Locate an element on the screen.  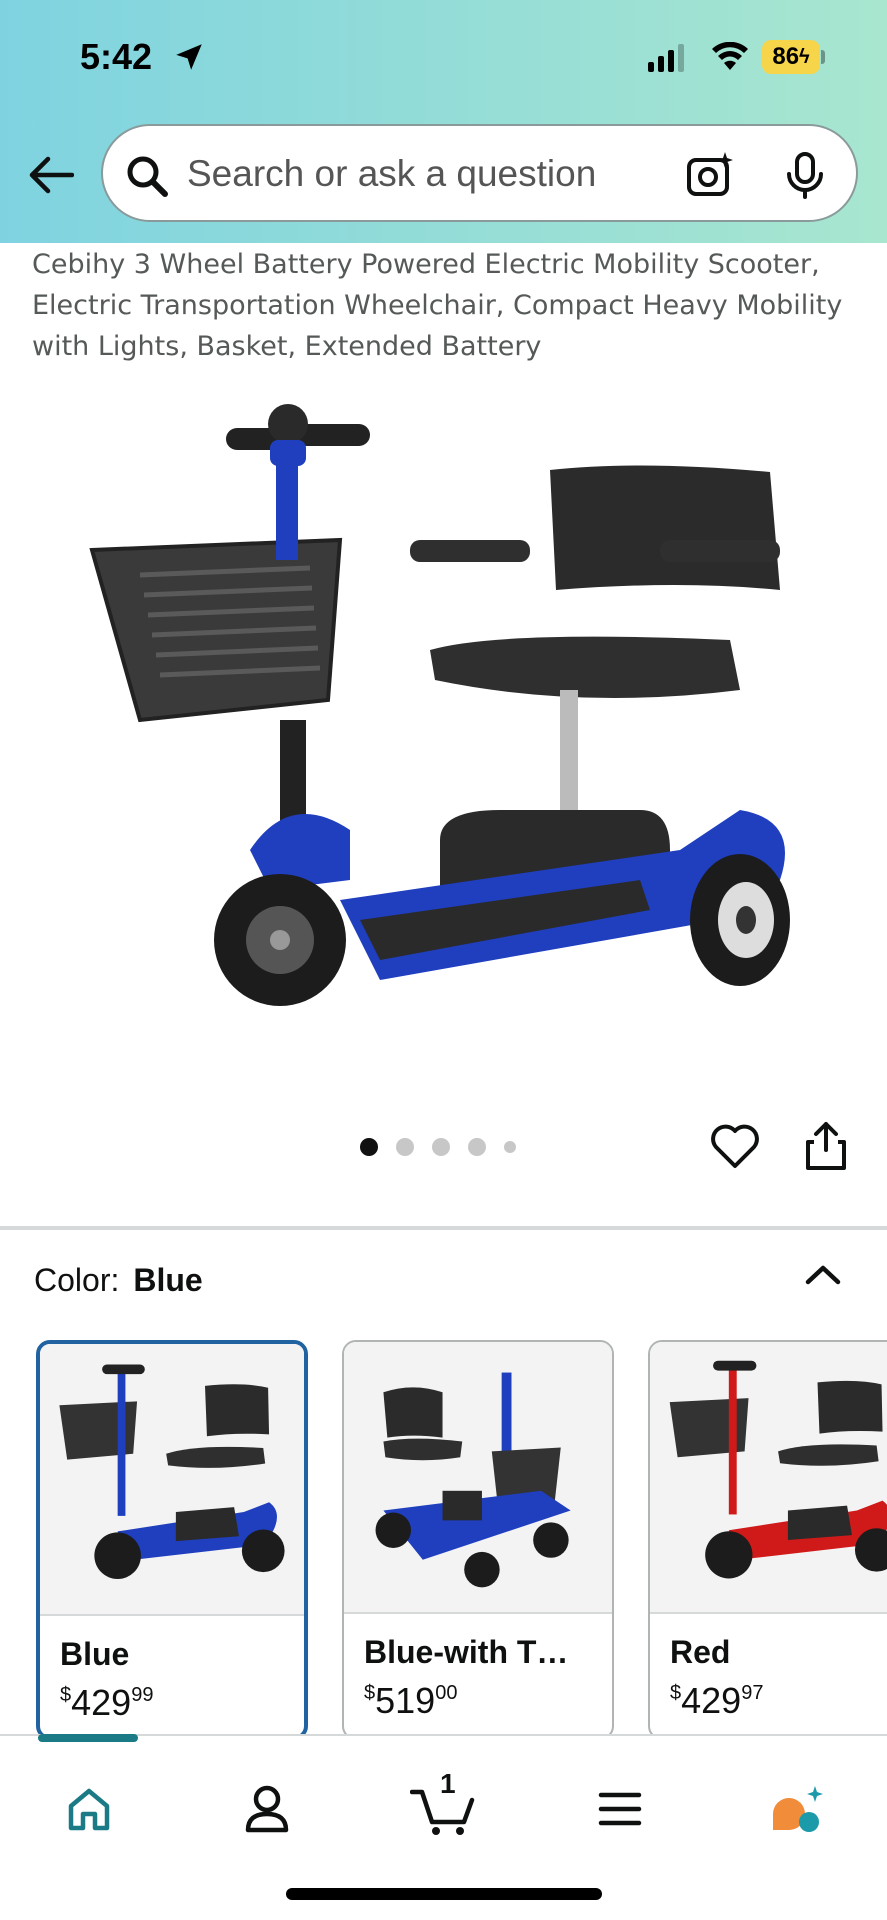
app-header: 5:42 86 ϟ is located at coordinates (443, 121).